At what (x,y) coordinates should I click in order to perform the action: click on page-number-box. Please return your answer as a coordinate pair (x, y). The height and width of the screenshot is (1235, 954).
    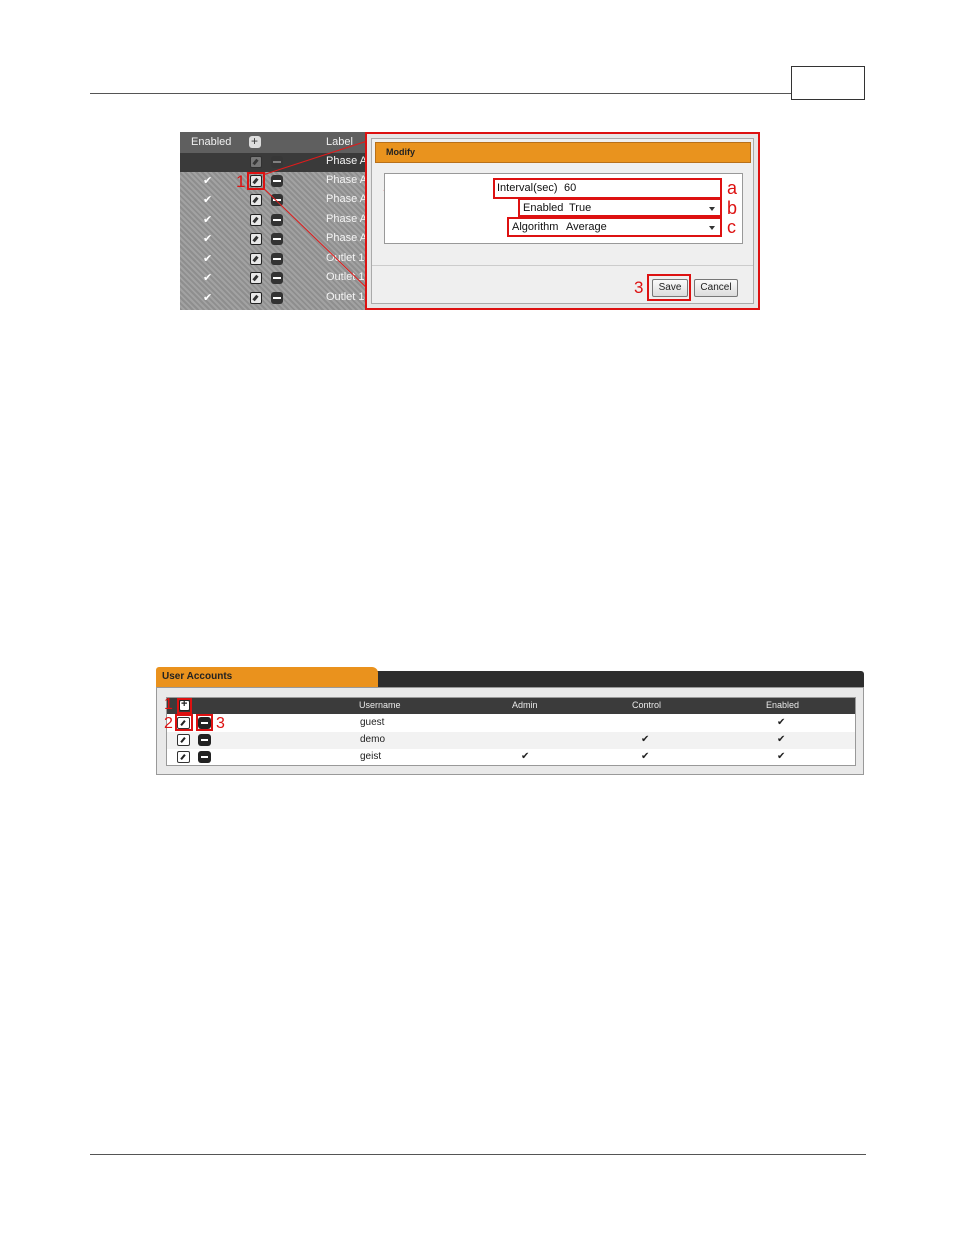
    Looking at the image, I should click on (828, 83).